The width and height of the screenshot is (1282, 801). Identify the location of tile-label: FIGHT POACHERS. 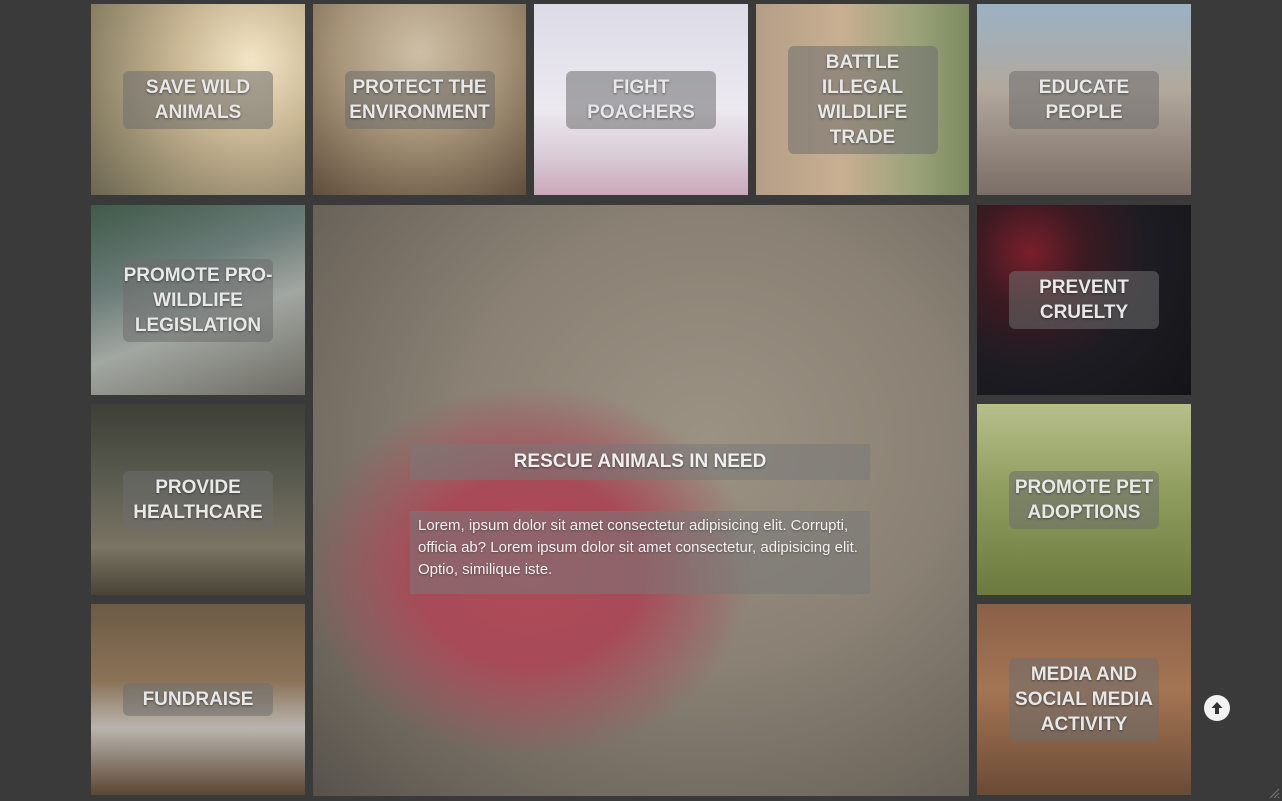
(641, 99).